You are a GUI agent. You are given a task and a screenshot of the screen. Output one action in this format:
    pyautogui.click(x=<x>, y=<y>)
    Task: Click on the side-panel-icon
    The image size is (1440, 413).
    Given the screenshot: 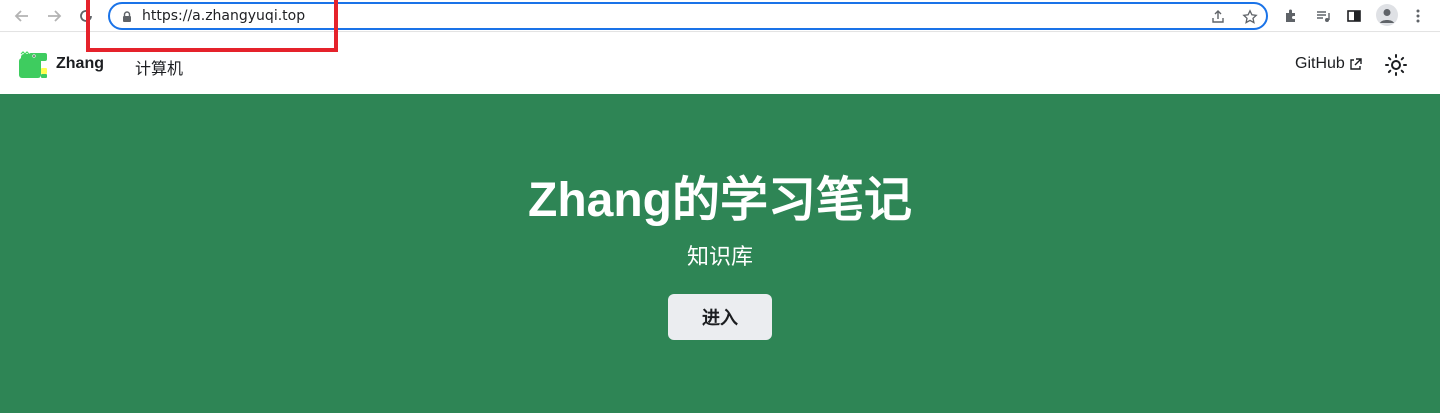 What is the action you would take?
    pyautogui.click(x=1354, y=16)
    